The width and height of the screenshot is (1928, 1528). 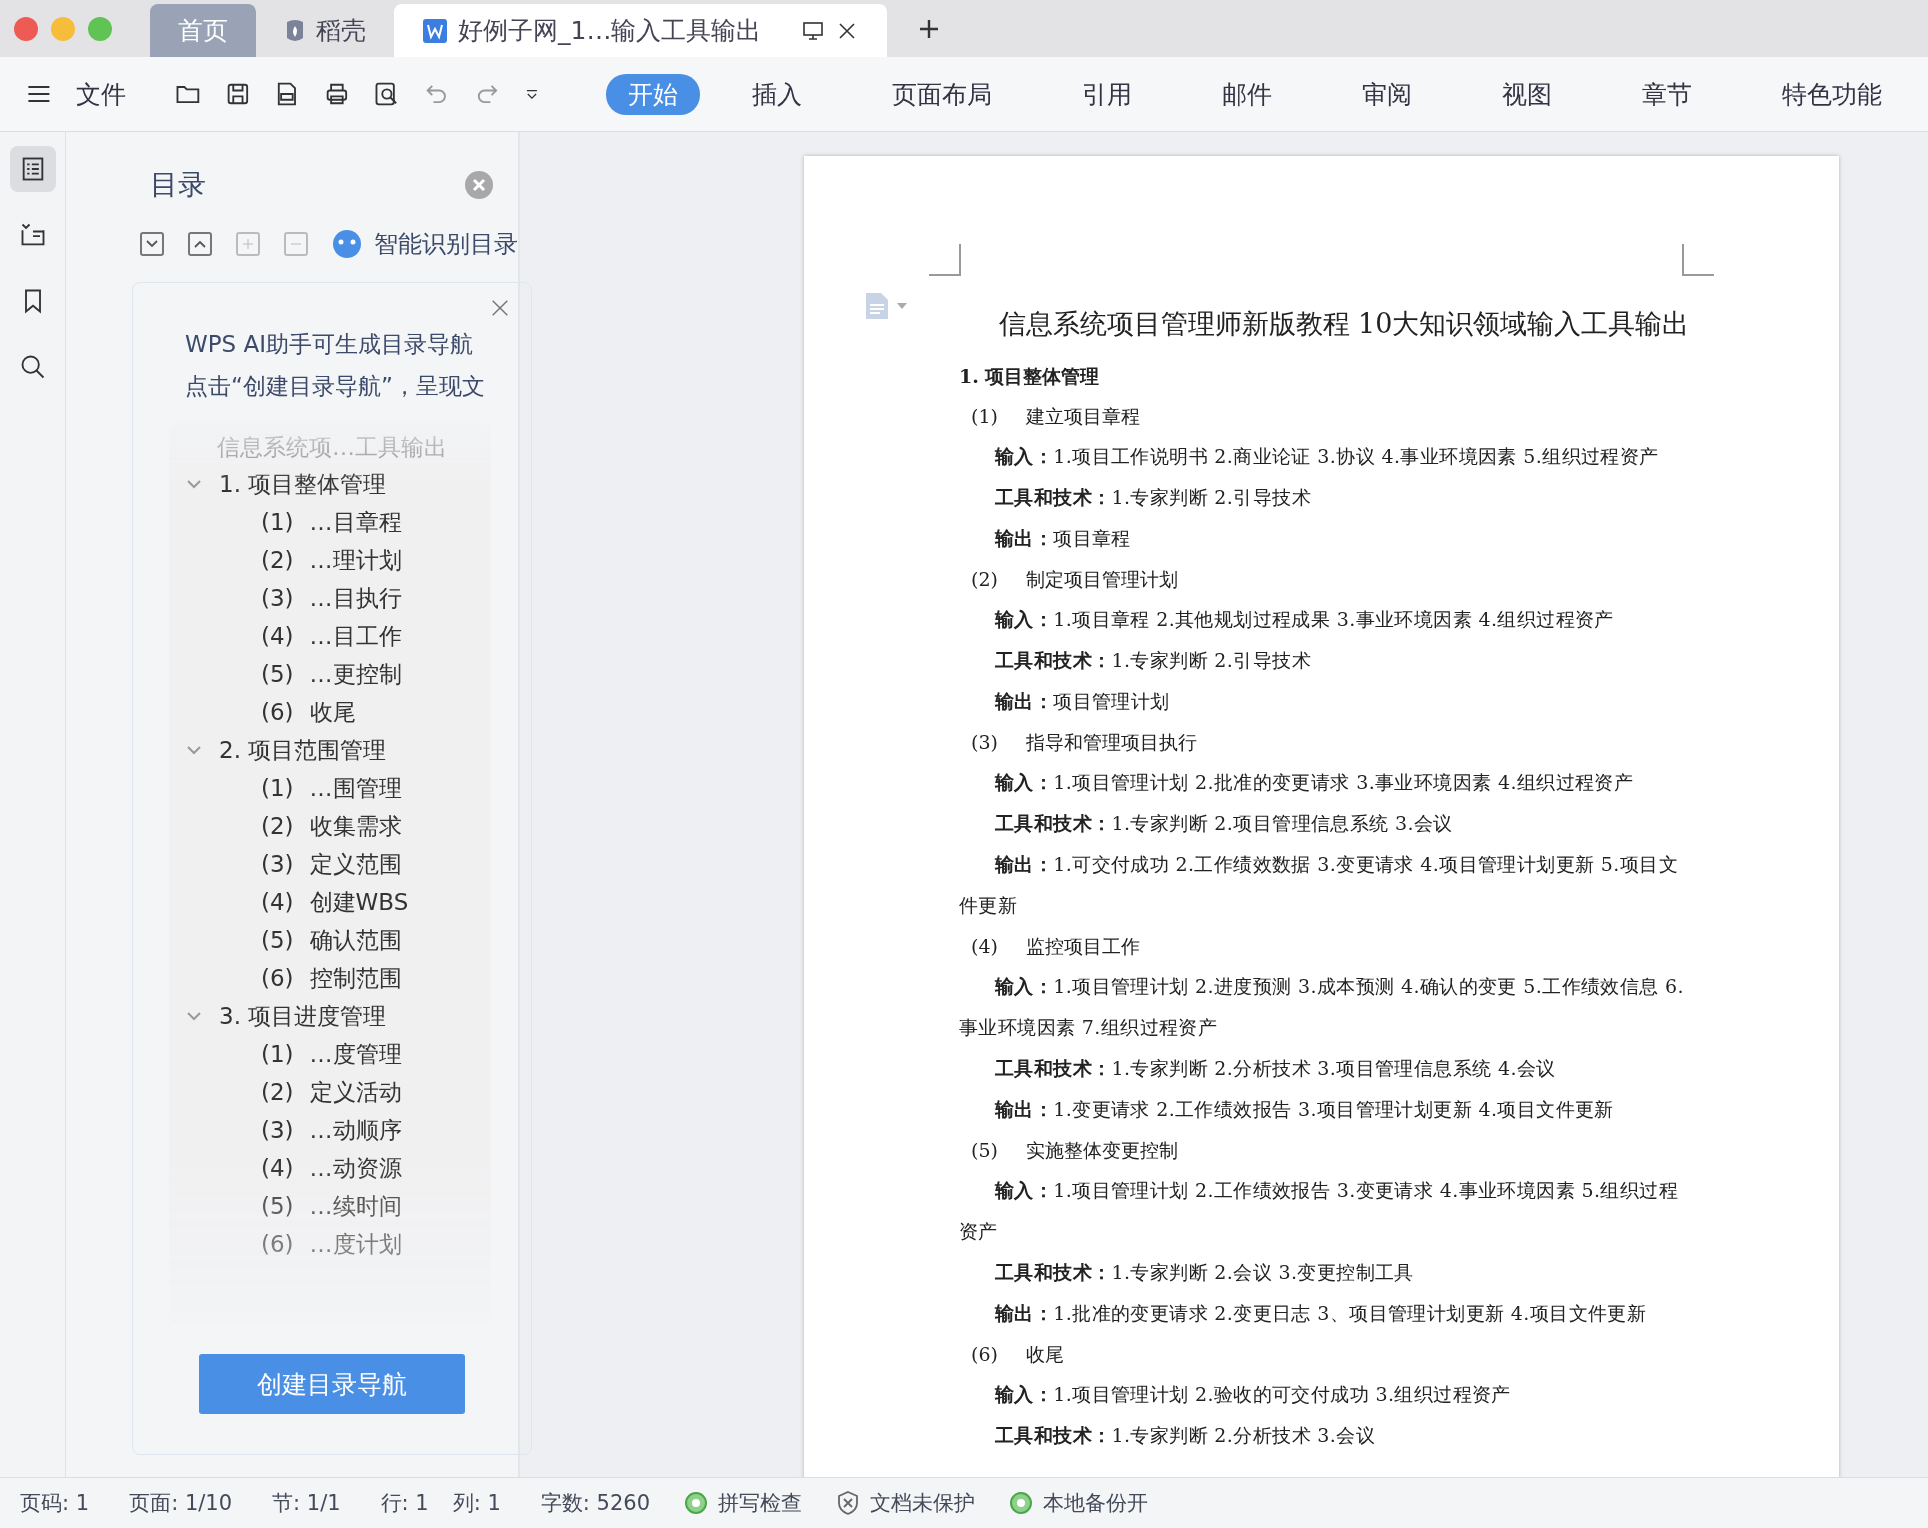 What do you see at coordinates (984, 579) in the screenshot?
I see `item-number: (2)` at bounding box center [984, 579].